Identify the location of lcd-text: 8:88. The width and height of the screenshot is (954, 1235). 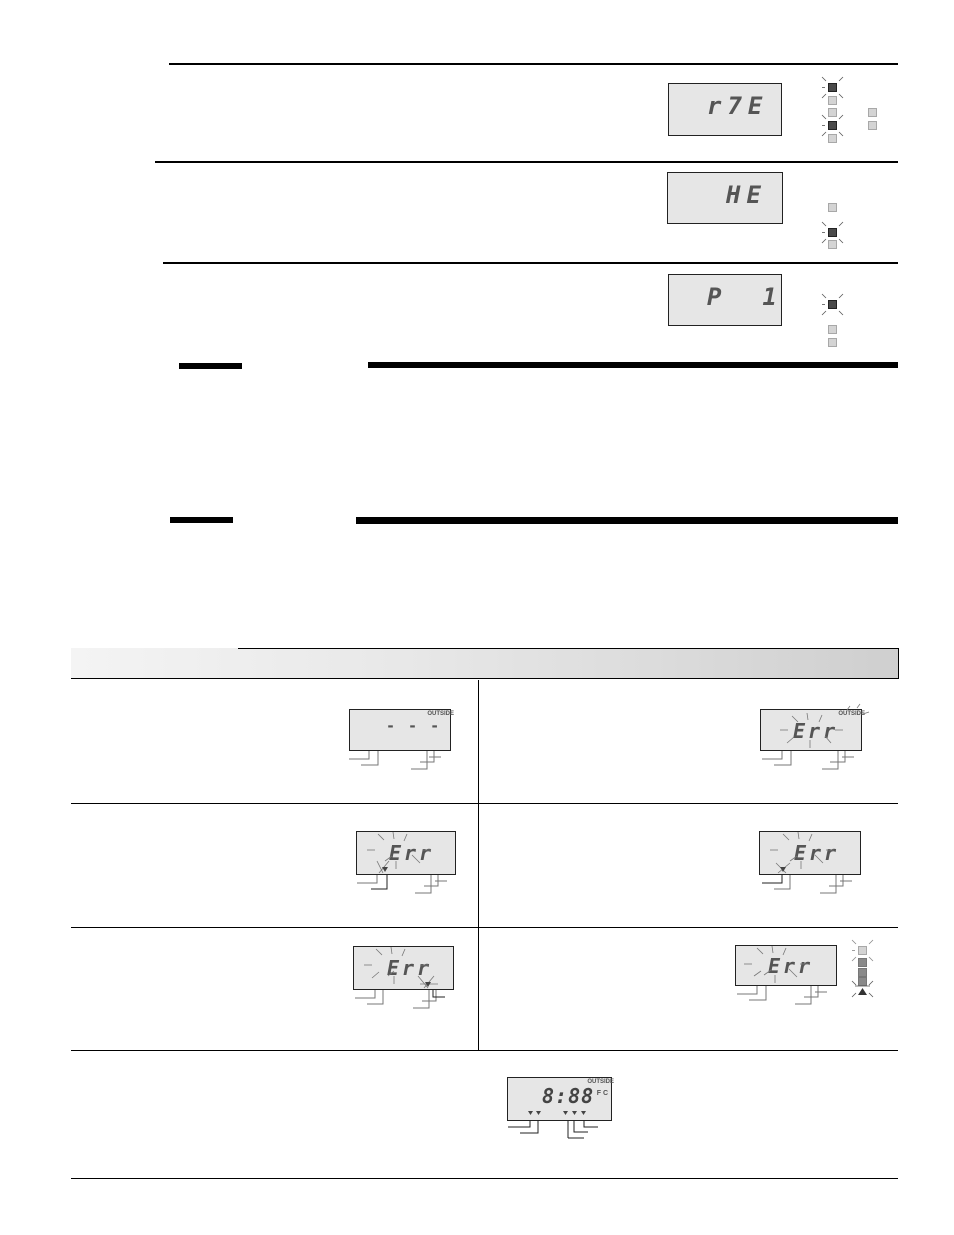
(568, 1096).